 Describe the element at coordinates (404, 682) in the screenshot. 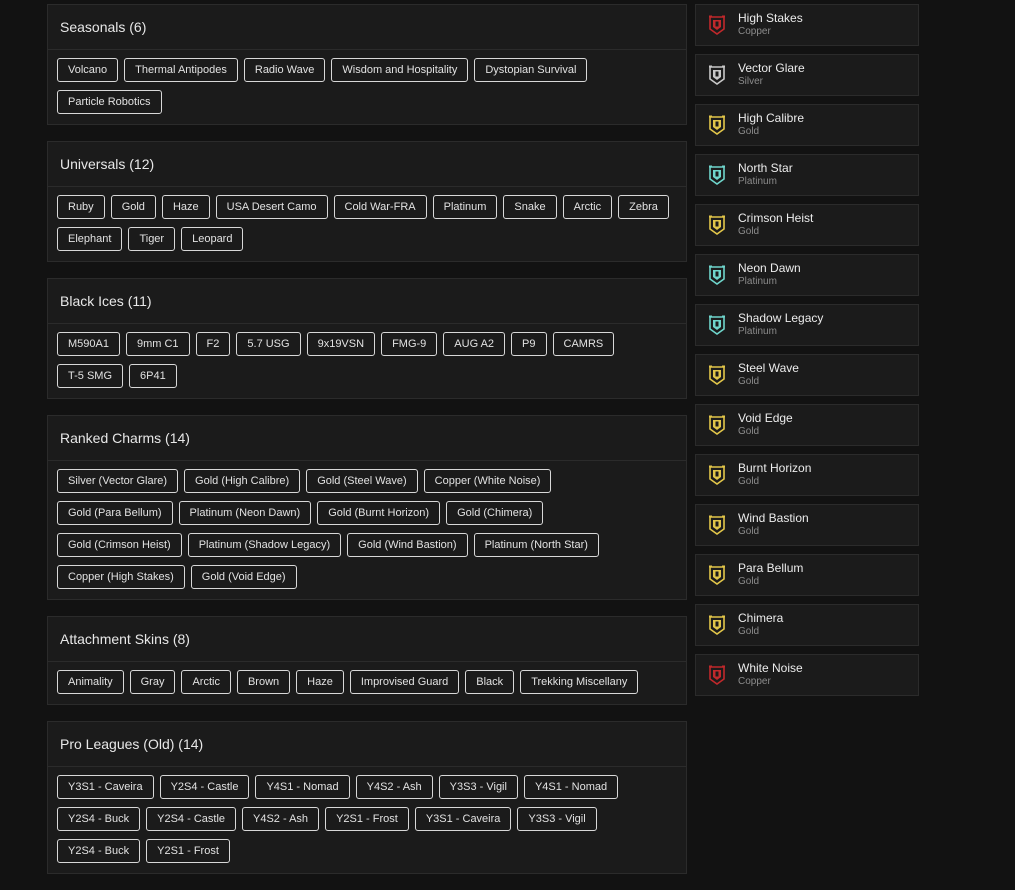

I see `collection-item-chip: Improvised Guard` at that location.